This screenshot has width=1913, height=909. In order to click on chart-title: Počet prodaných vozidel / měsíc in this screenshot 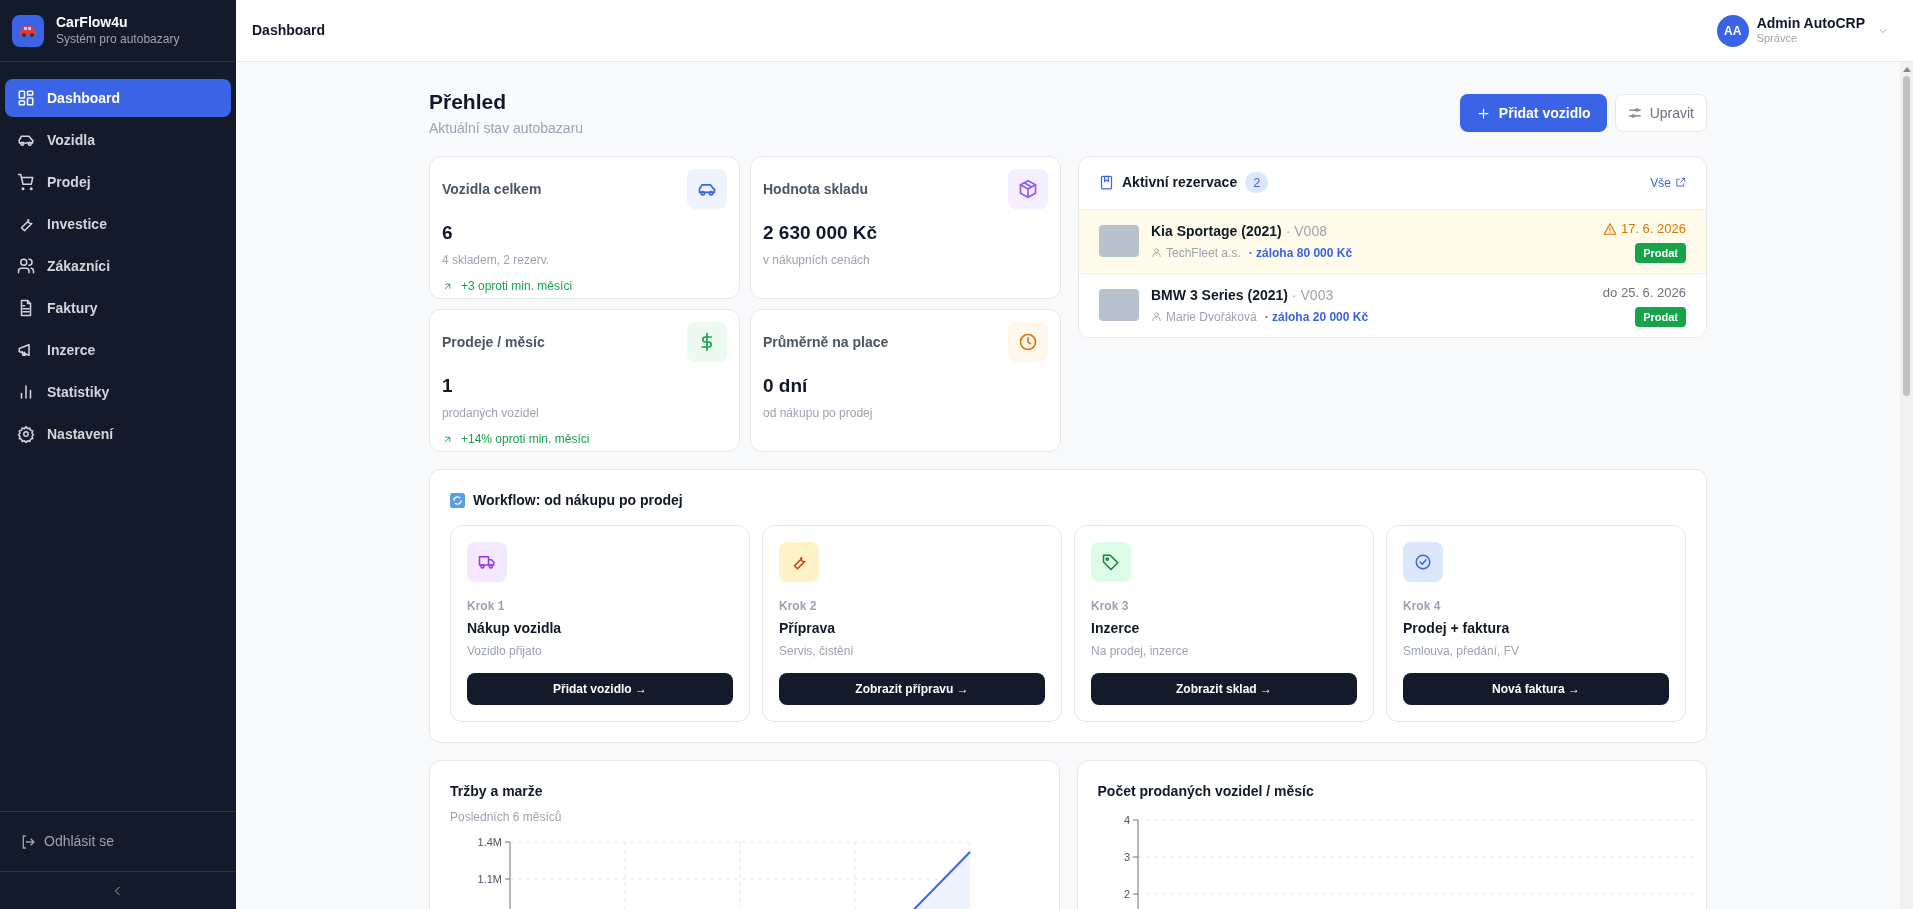, I will do `click(1206, 791)`.